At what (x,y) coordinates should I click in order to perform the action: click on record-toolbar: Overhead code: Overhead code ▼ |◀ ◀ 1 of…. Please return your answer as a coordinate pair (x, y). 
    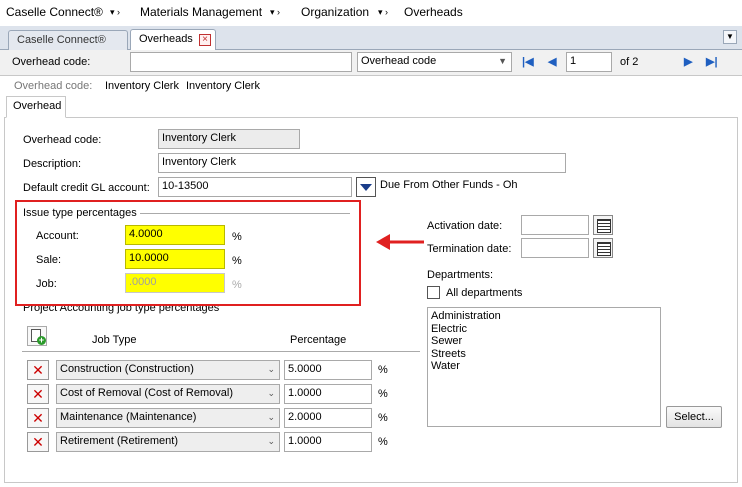
    Looking at the image, I should click on (371, 63).